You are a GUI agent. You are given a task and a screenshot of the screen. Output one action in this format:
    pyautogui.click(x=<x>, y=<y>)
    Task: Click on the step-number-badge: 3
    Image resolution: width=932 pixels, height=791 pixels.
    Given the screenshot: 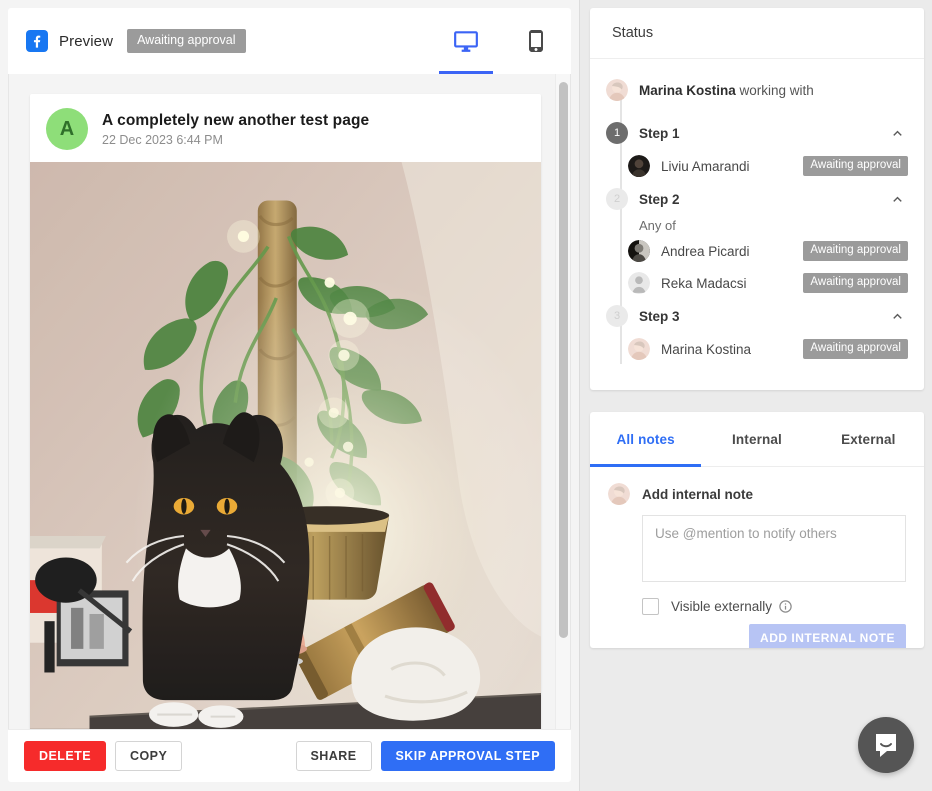 What is the action you would take?
    pyautogui.click(x=617, y=316)
    